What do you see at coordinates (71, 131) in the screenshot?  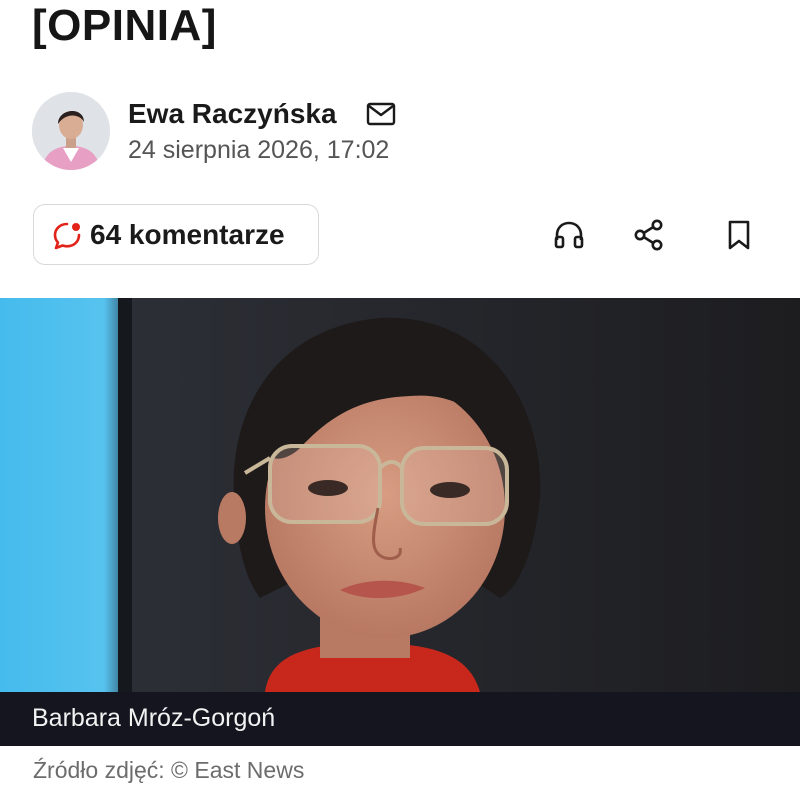 I see `author-avatar` at bounding box center [71, 131].